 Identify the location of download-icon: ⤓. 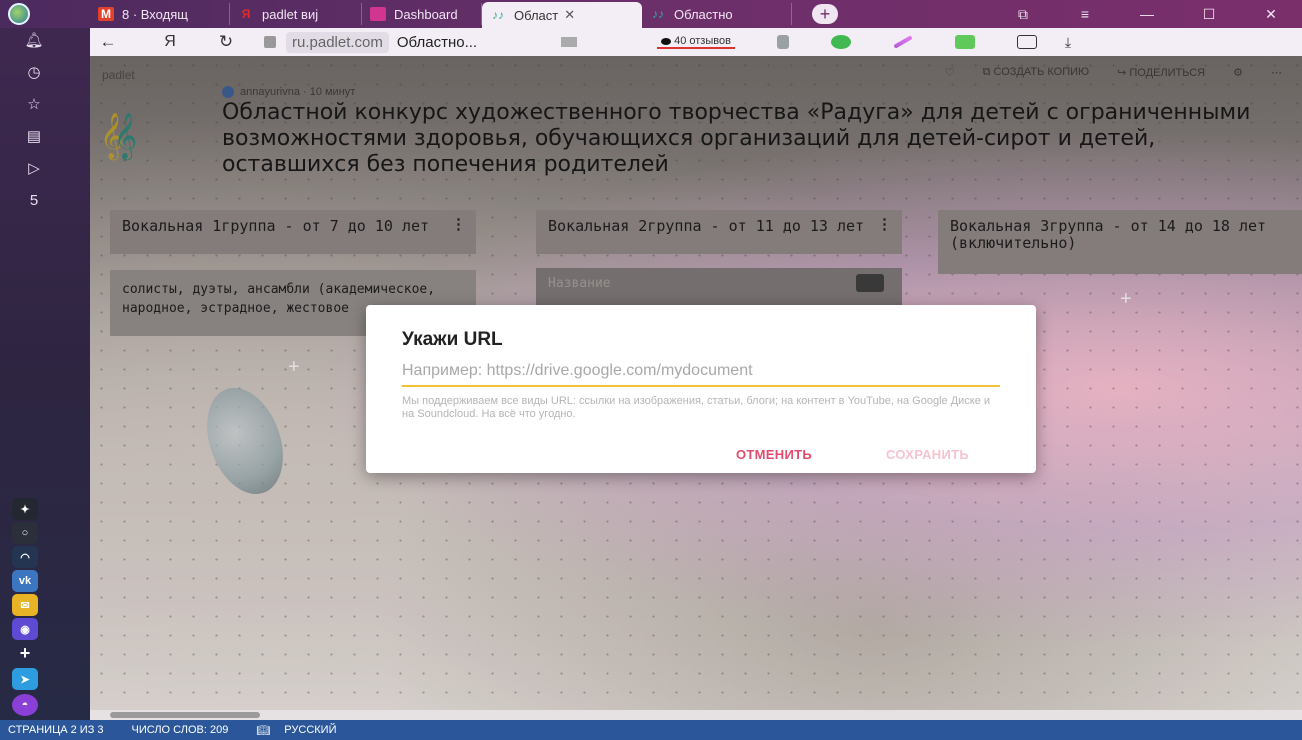
(1068, 42).